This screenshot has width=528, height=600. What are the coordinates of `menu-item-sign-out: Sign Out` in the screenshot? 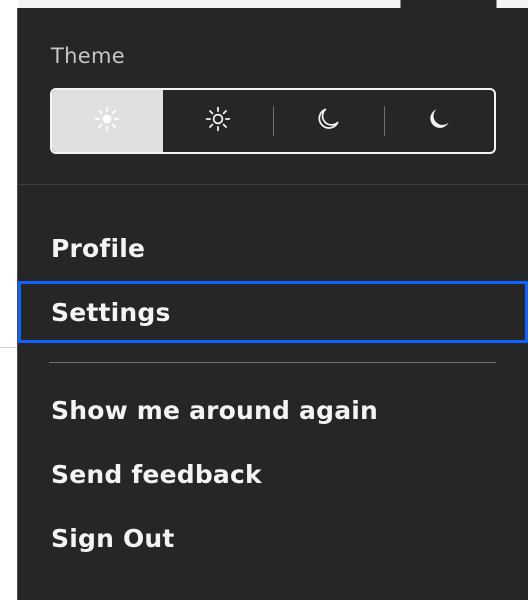 It's located at (273, 538).